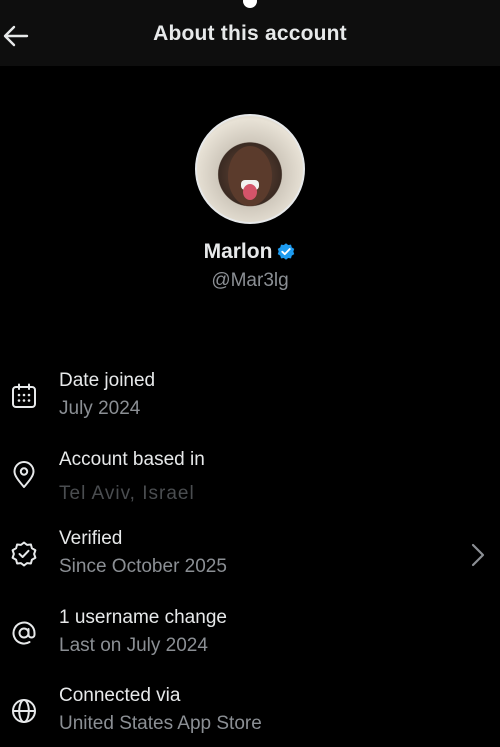  What do you see at coordinates (127, 493) in the screenshot?
I see `row-value: Tel Aviv, Israel` at bounding box center [127, 493].